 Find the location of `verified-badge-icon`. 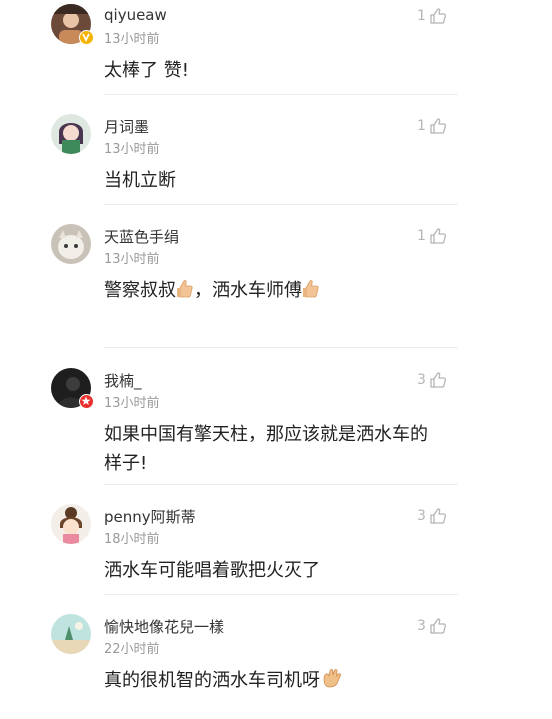

verified-badge-icon is located at coordinates (86, 37).